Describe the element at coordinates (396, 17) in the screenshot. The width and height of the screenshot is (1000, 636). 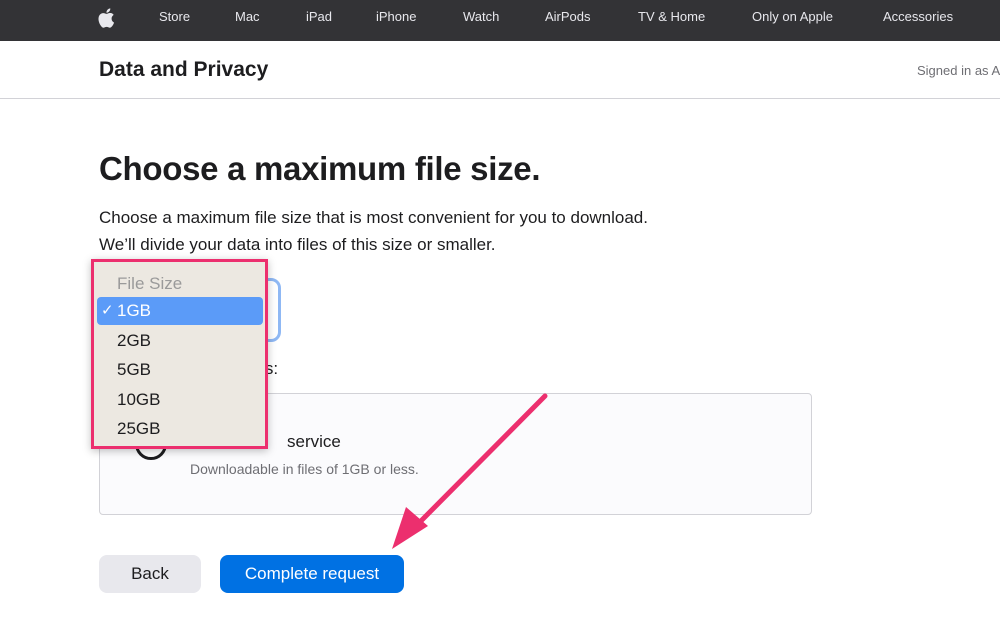
I see `nav-item-iphone: iPhone` at that location.